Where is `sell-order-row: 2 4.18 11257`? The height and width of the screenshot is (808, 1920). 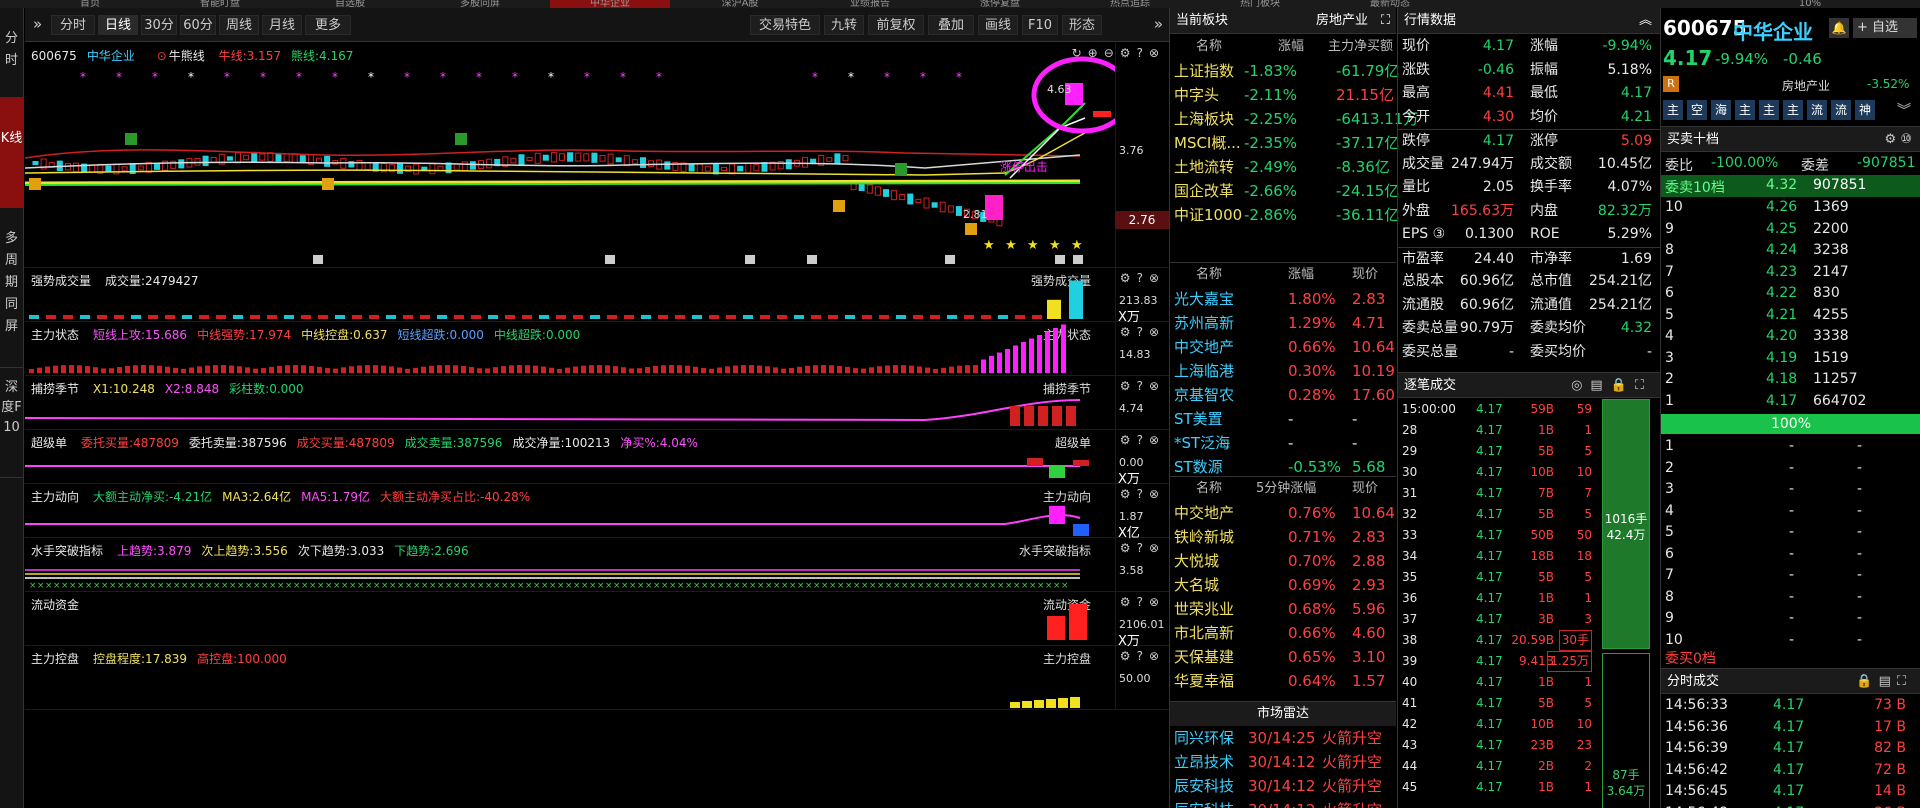 sell-order-row: 2 4.18 11257 is located at coordinates (1790, 380).